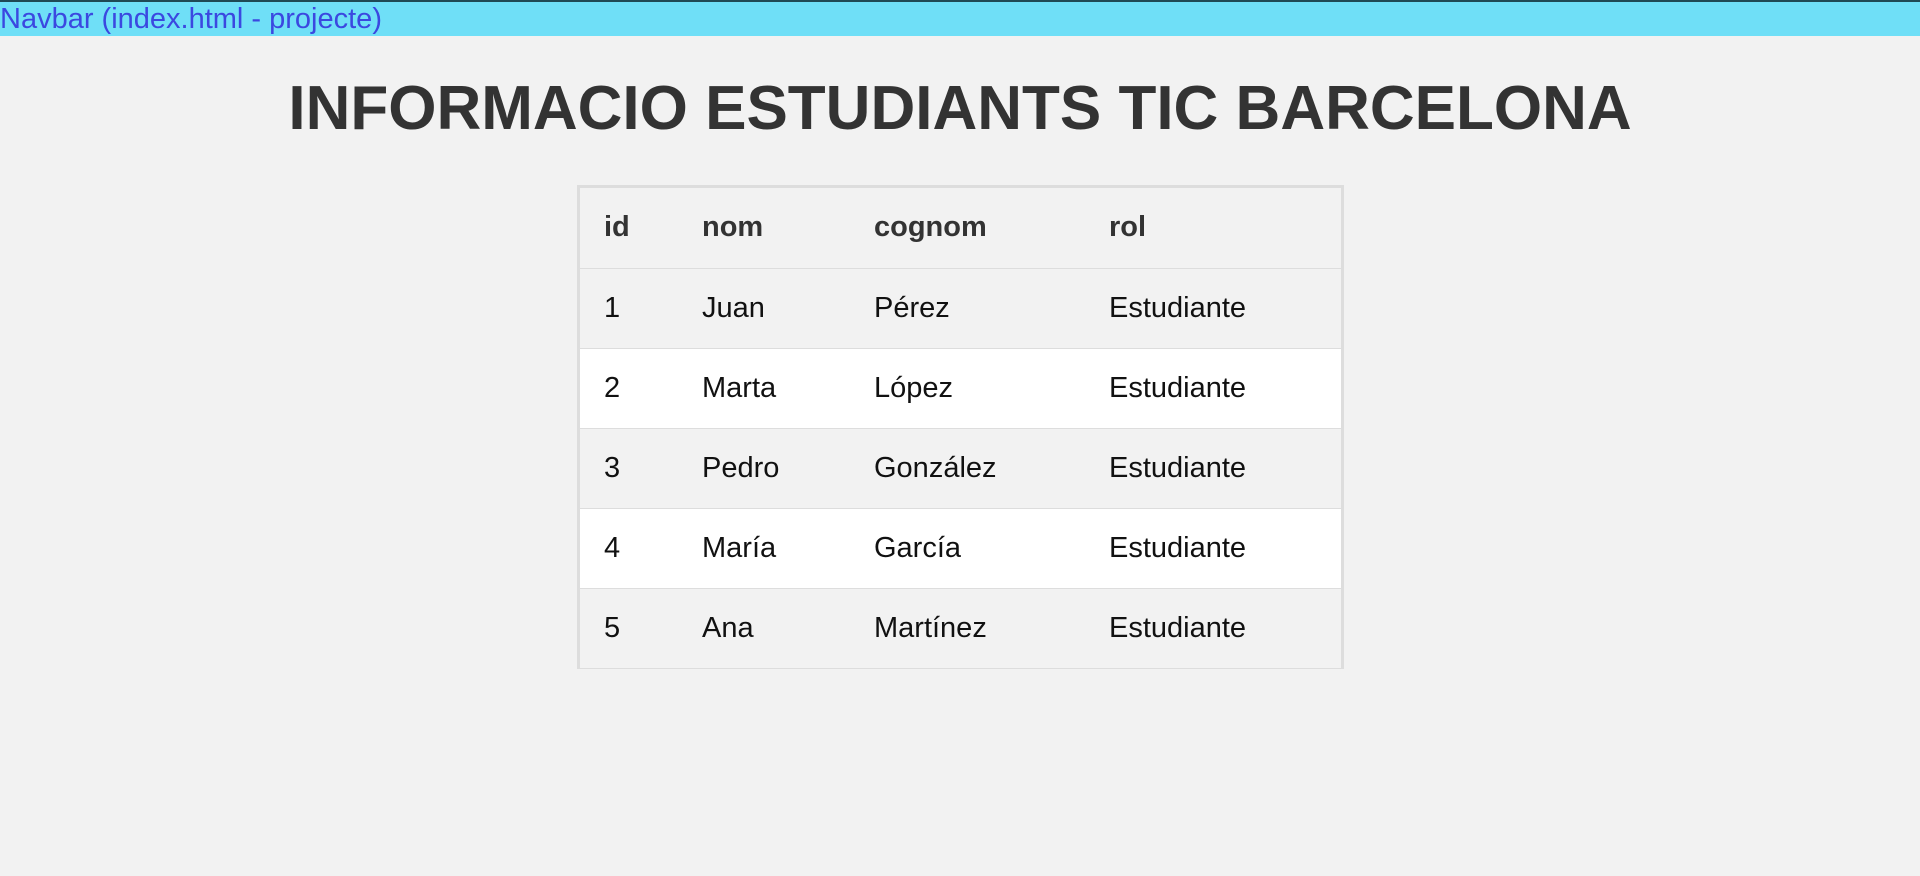 The height and width of the screenshot is (876, 1920). What do you see at coordinates (960, 108) in the screenshot?
I see `page-title: INFORMACIO ESTUDIANTS TIC BARCELONA` at bounding box center [960, 108].